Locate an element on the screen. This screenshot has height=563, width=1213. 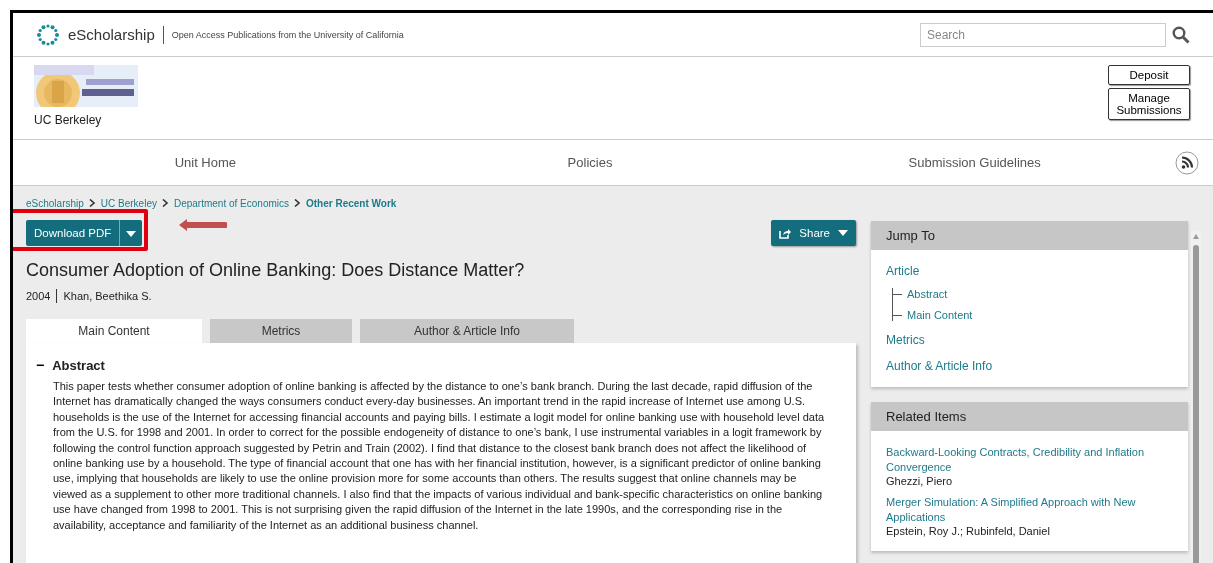
unit-name: UC Berkeley is located at coordinates (68, 120).